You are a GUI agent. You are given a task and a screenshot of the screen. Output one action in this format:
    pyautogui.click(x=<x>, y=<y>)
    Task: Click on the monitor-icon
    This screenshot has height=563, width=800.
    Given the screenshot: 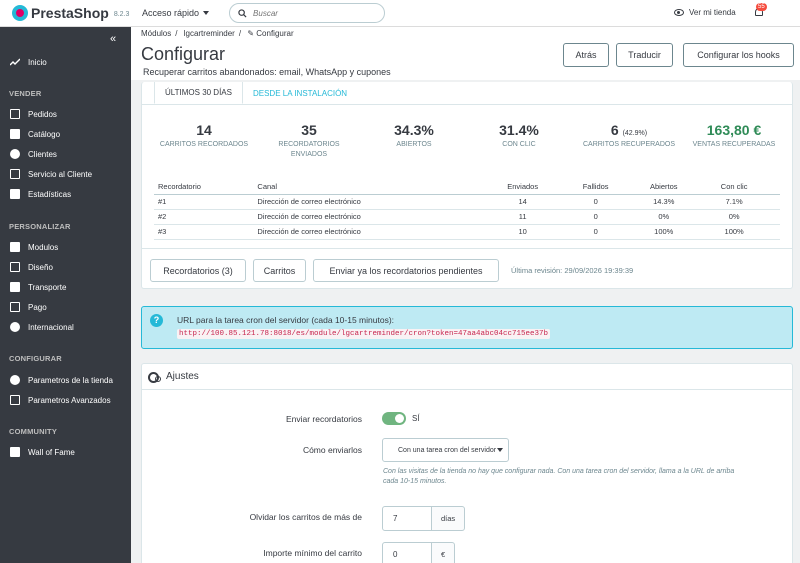 What is the action you would take?
    pyautogui.click(x=15, y=267)
    